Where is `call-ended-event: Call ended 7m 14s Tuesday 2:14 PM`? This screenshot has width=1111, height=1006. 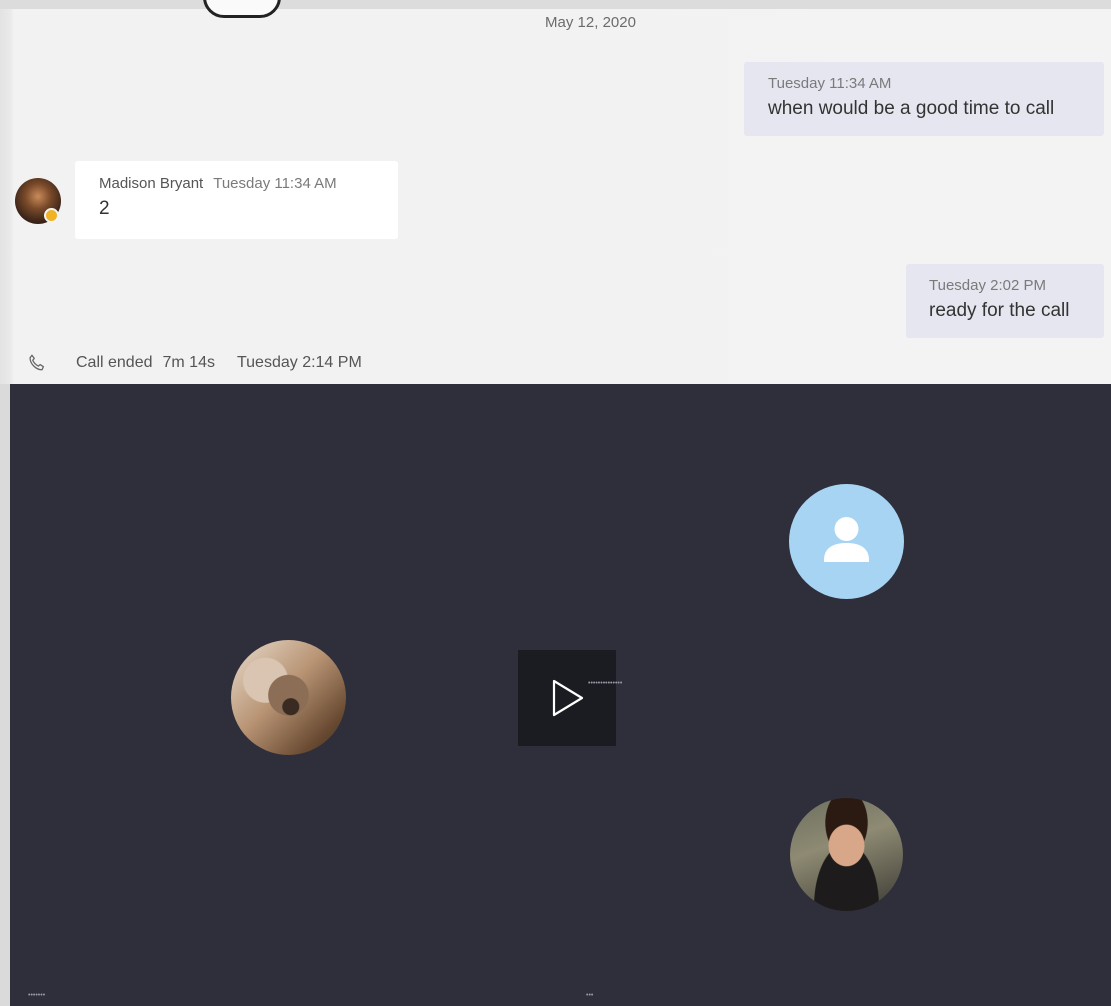 call-ended-event: Call ended 7m 14s Tuesday 2:14 PM is located at coordinates (194, 363).